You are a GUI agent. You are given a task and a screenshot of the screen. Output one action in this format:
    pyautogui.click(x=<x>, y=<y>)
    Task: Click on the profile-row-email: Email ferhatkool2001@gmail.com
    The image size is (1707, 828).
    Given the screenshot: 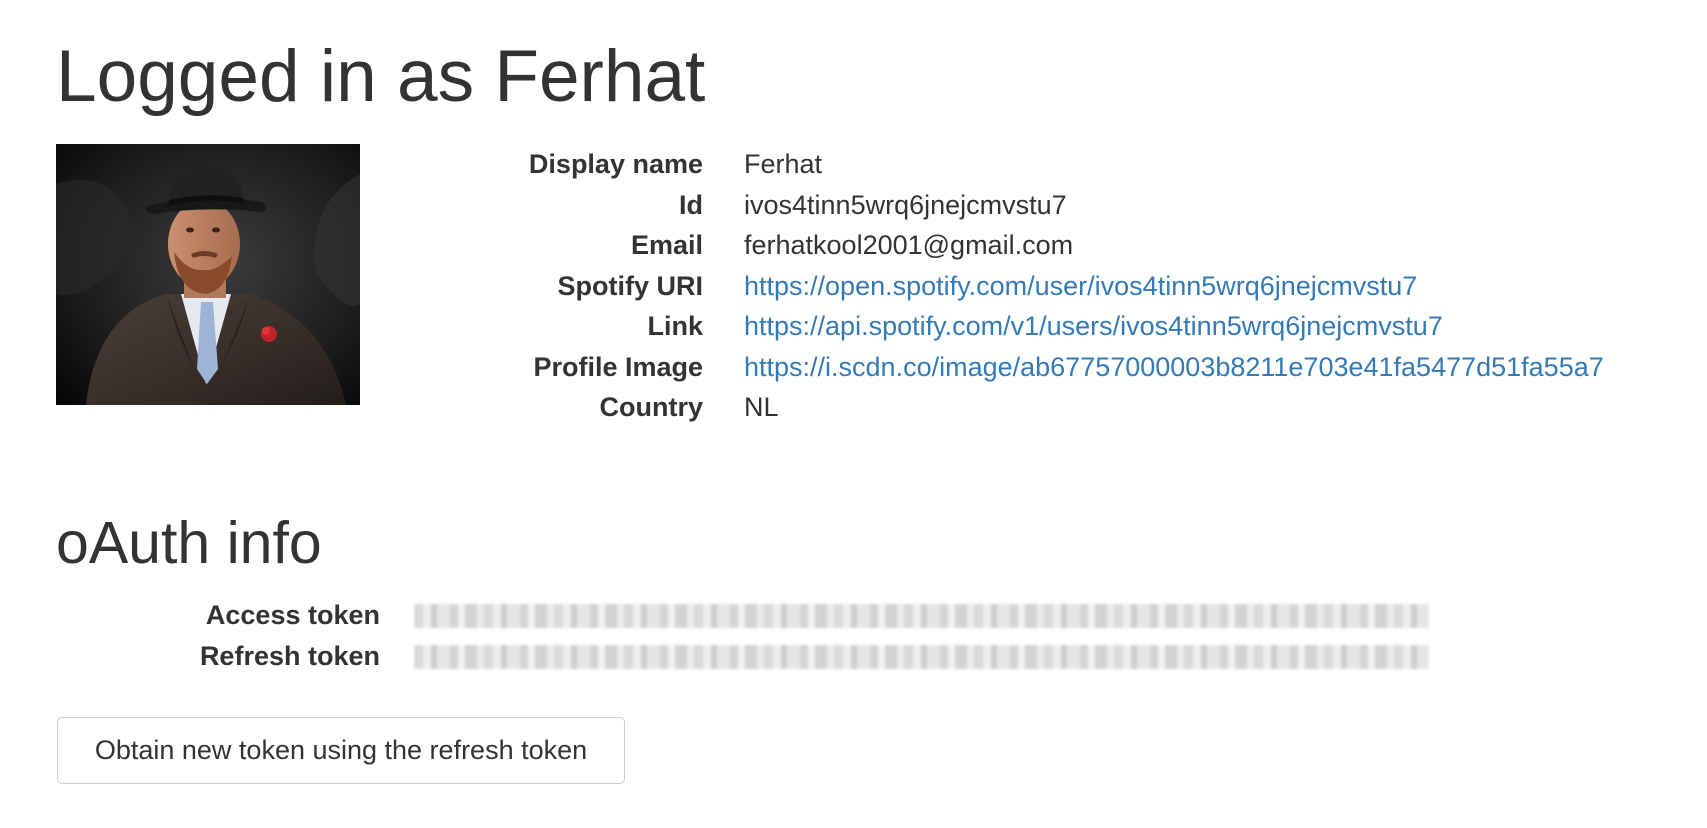 What is the action you would take?
    pyautogui.click(x=736, y=245)
    